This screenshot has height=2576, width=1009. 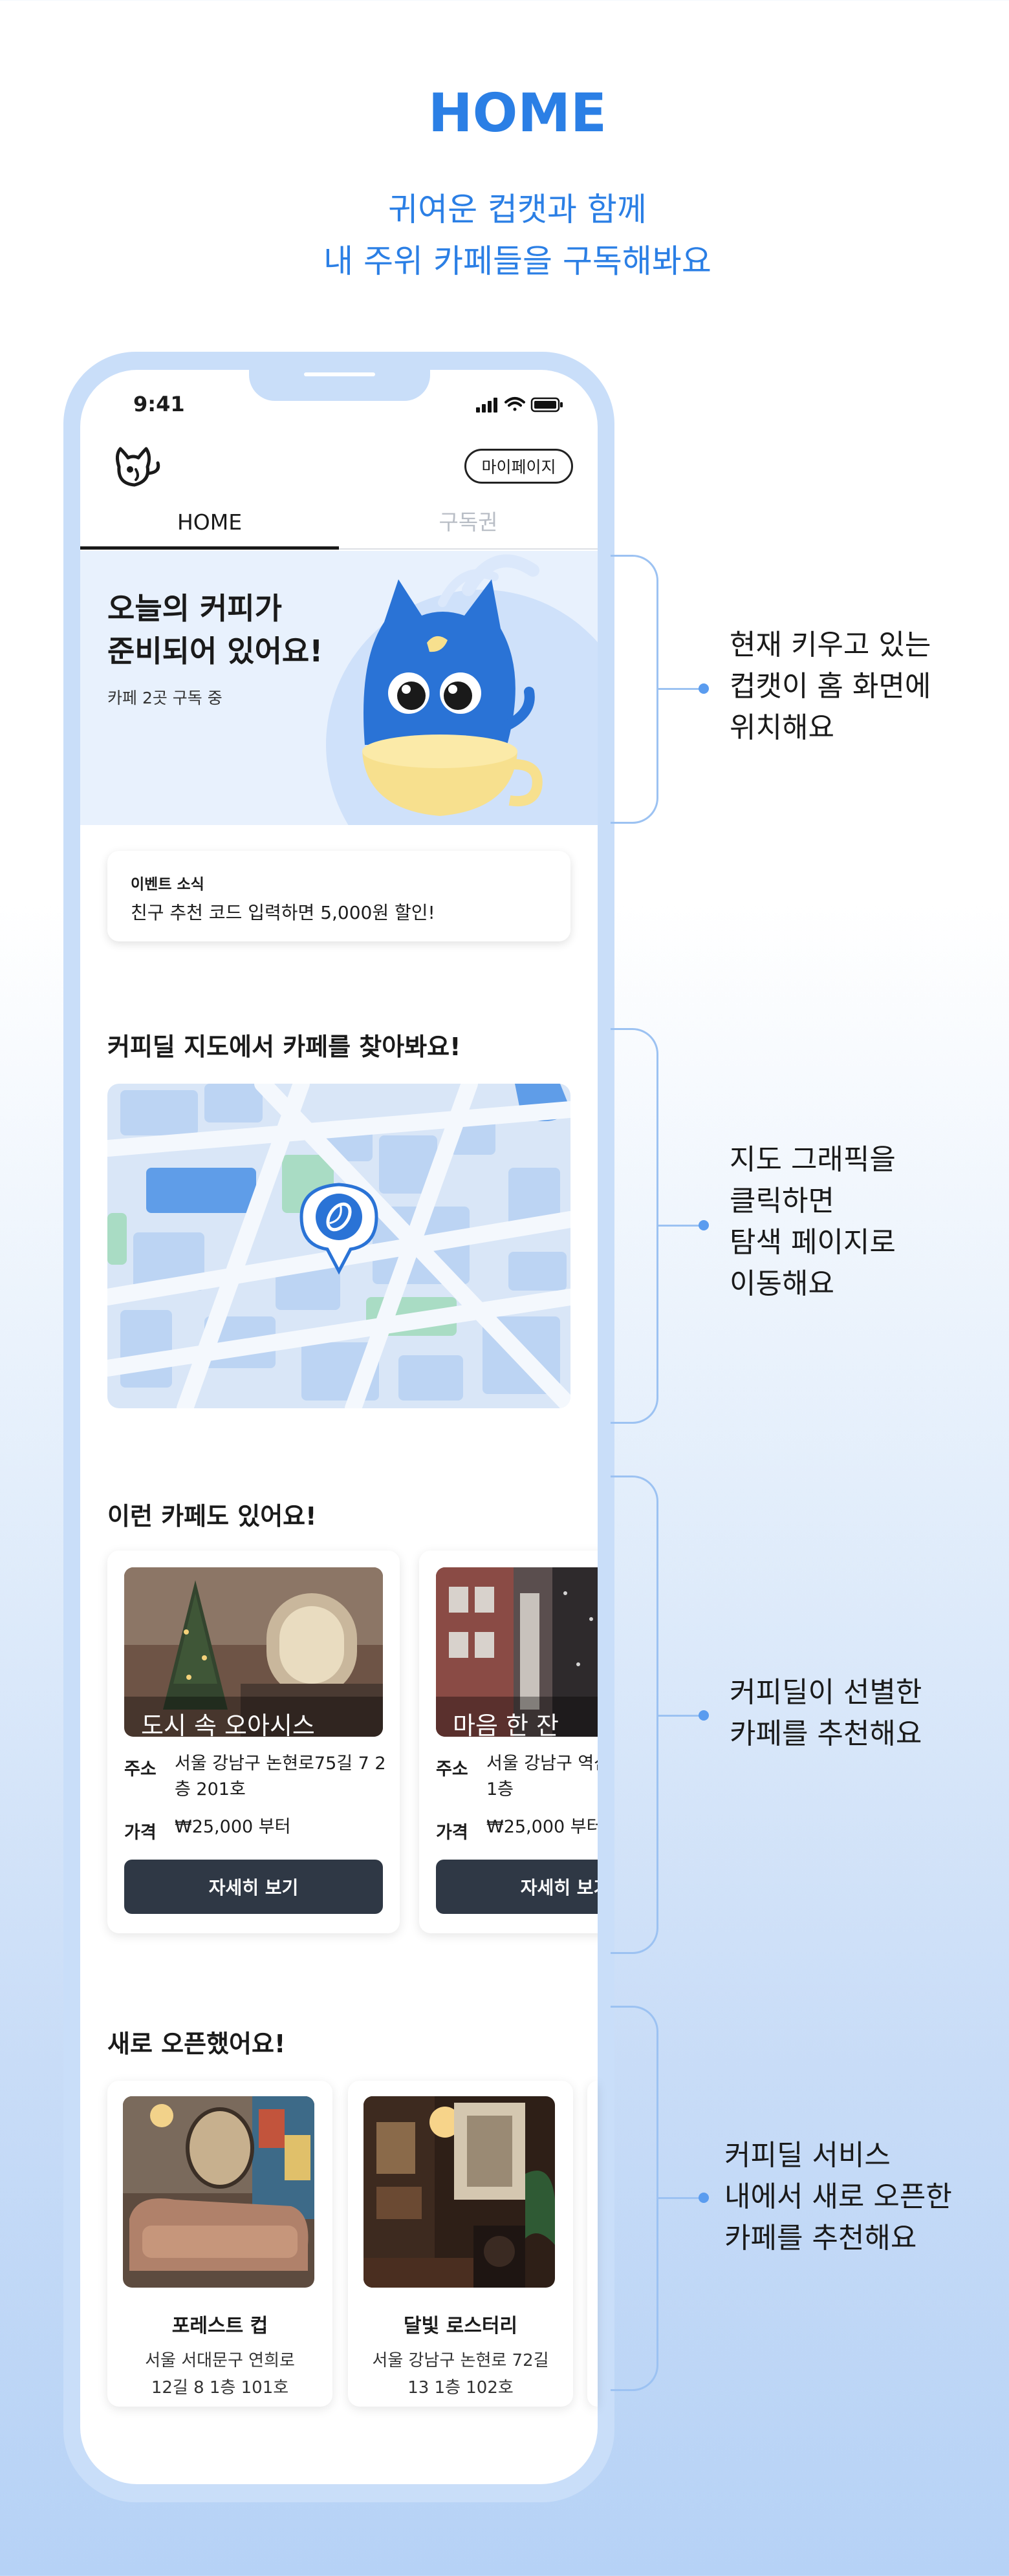 I want to click on annotation-line: 이동해요, so click(x=782, y=1283).